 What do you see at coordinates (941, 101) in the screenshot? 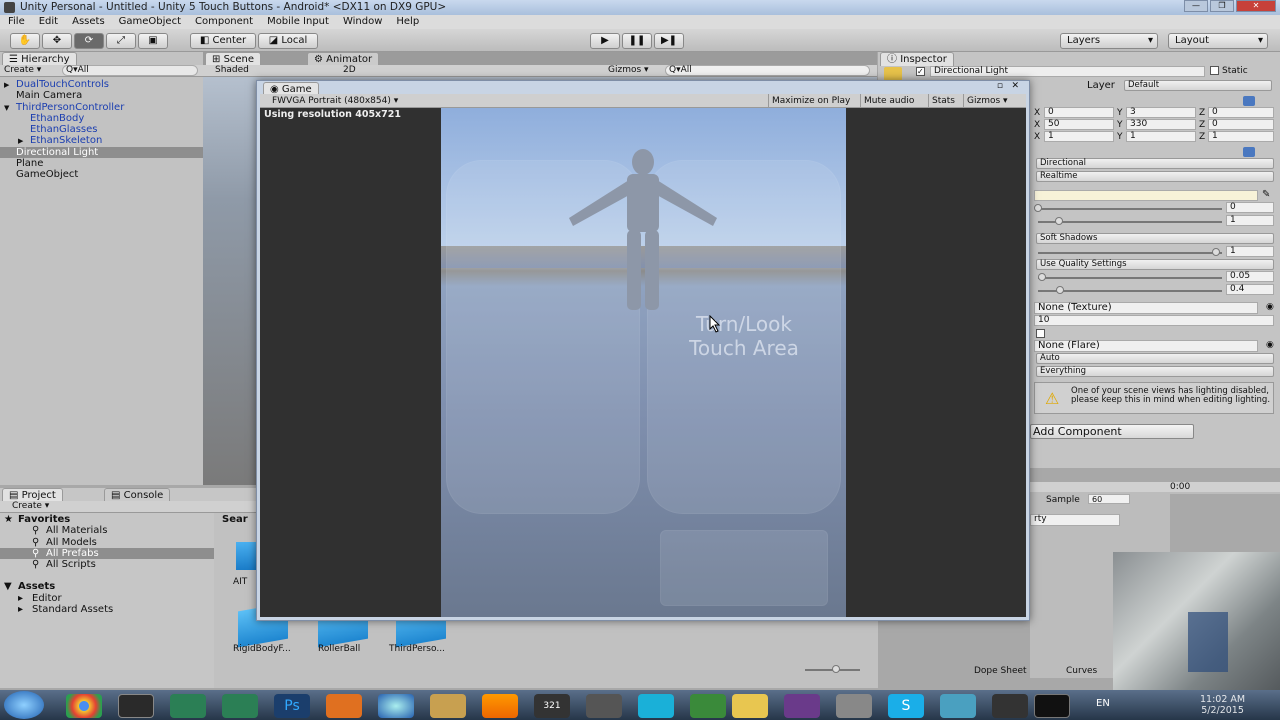
I see `stats-toggle: Stats` at bounding box center [941, 101].